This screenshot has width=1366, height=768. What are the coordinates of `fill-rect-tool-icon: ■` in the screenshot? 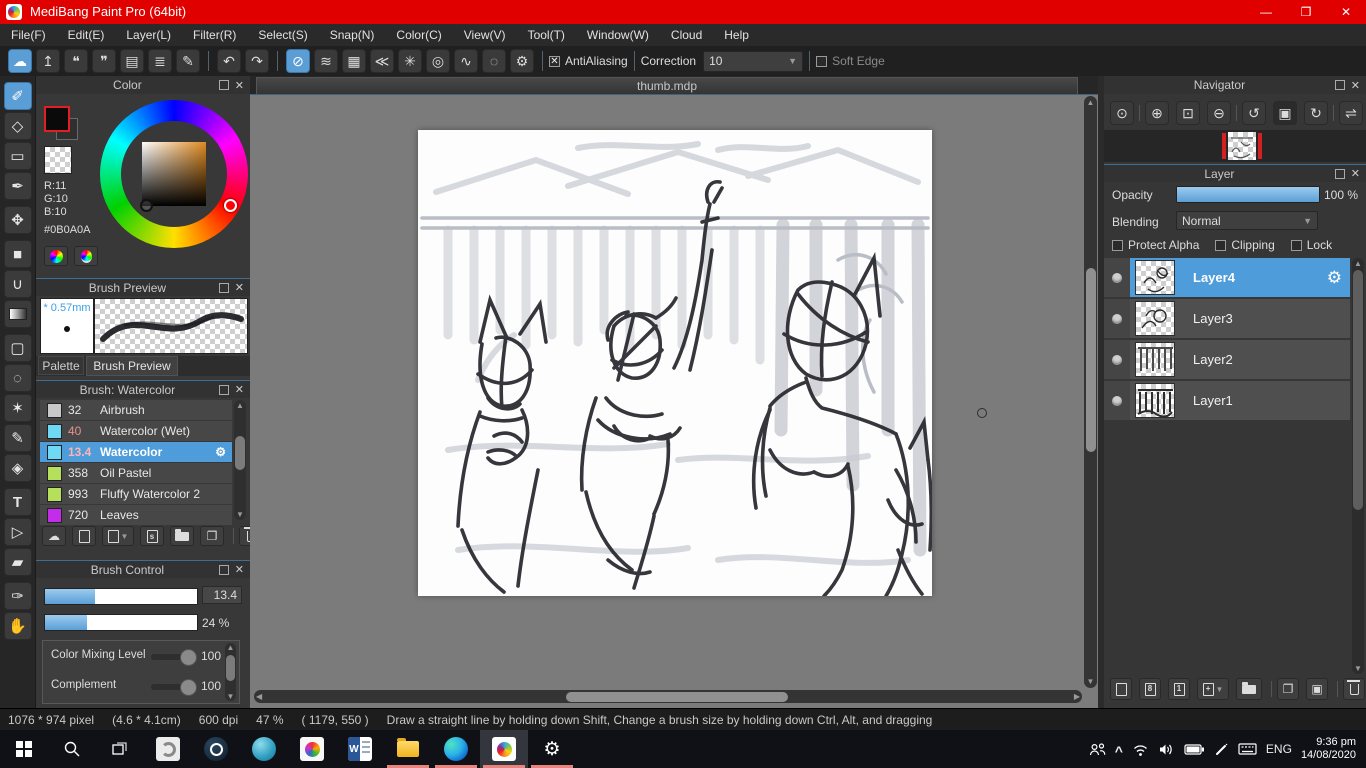 It's located at (17, 254).